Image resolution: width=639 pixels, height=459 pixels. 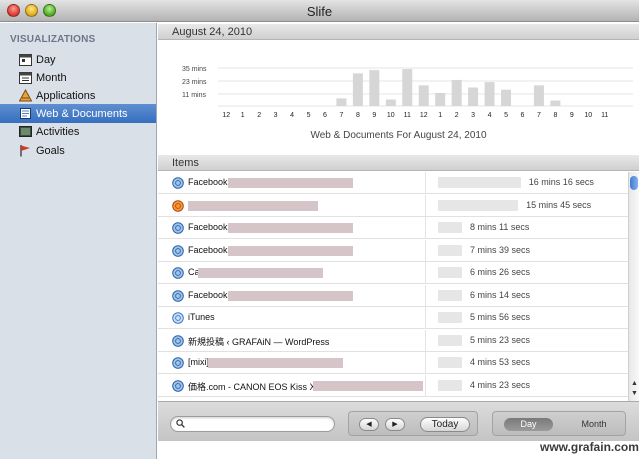 What do you see at coordinates (393, 228) in the screenshot?
I see `list-item: Facebook 8 mins 11 secs` at bounding box center [393, 228].